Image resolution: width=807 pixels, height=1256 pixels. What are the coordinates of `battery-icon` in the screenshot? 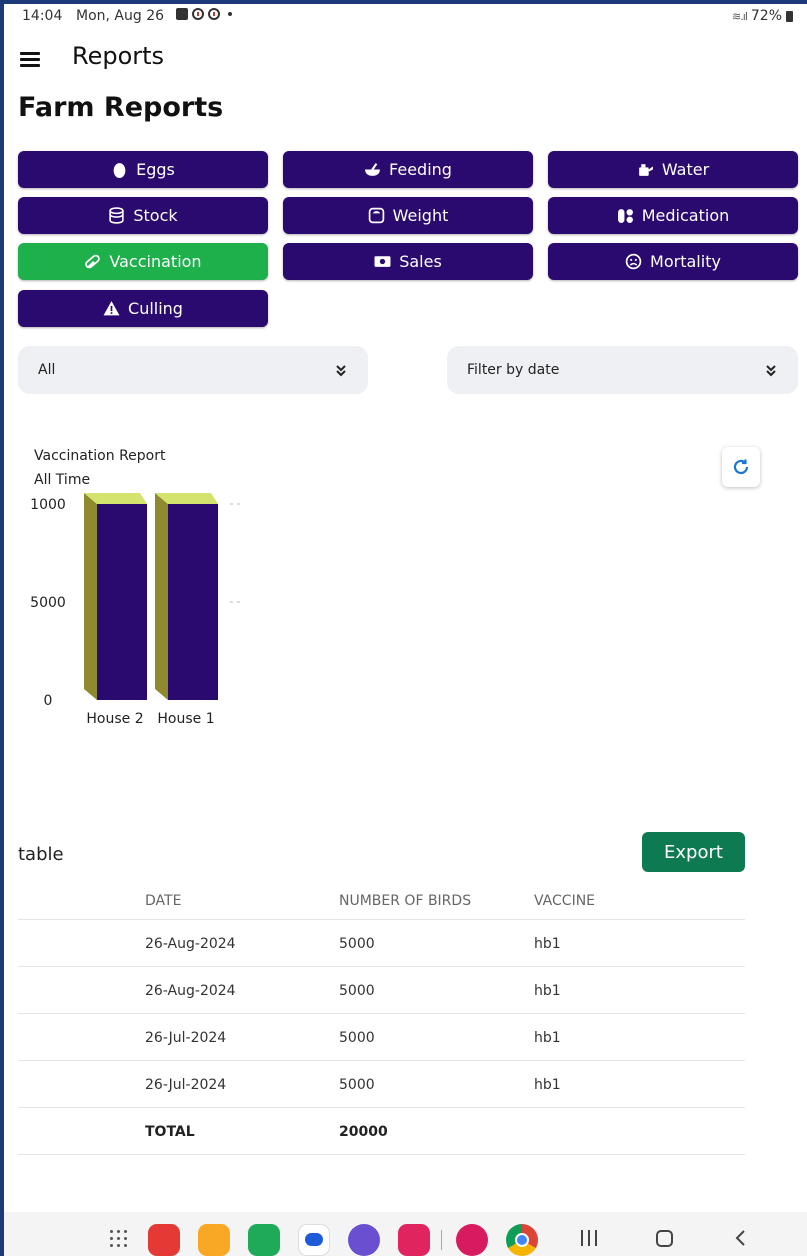 It's located at (789, 16).